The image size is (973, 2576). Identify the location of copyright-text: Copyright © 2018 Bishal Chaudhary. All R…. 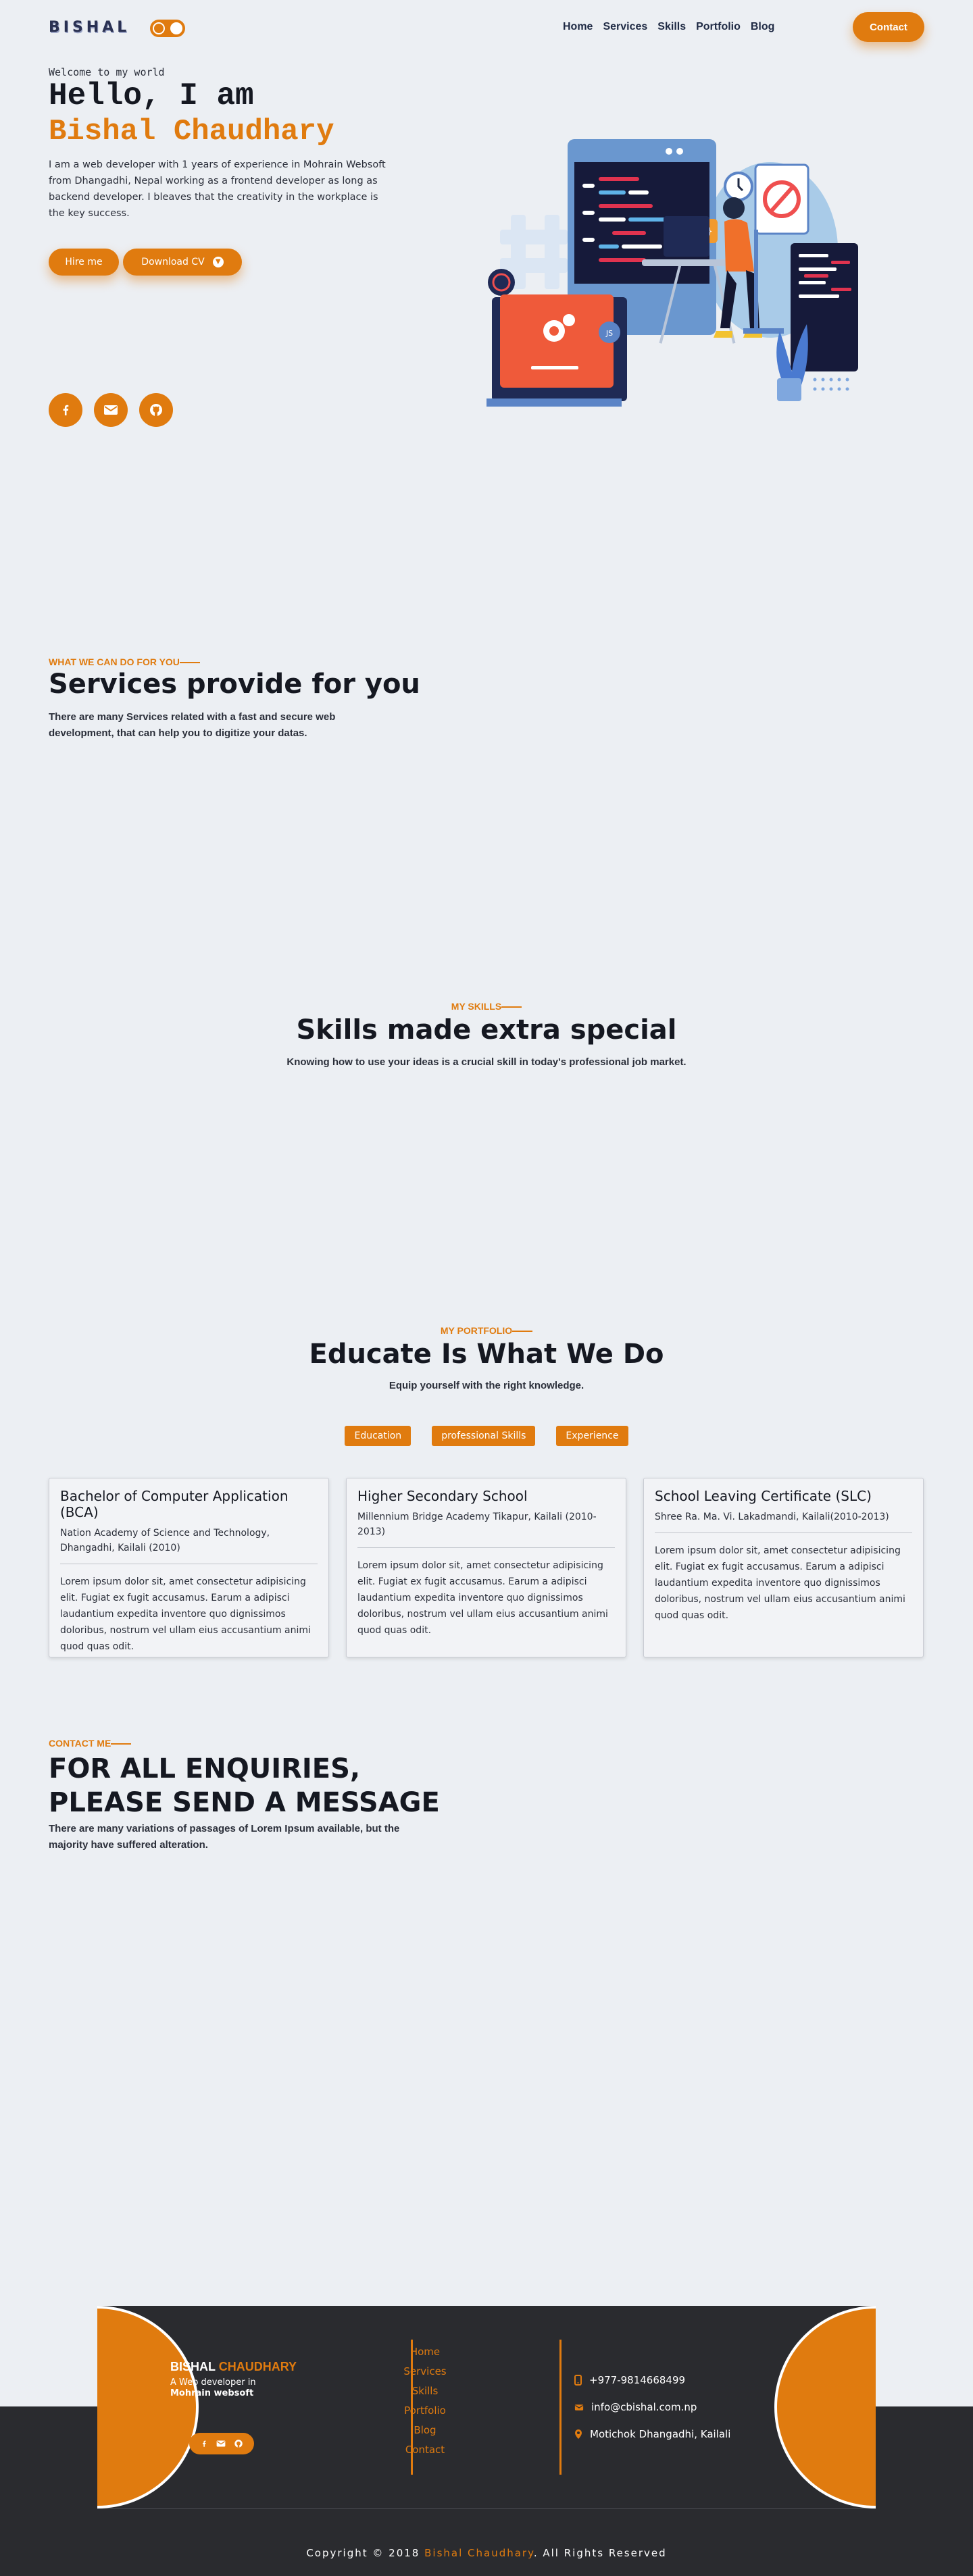
(487, 2553).